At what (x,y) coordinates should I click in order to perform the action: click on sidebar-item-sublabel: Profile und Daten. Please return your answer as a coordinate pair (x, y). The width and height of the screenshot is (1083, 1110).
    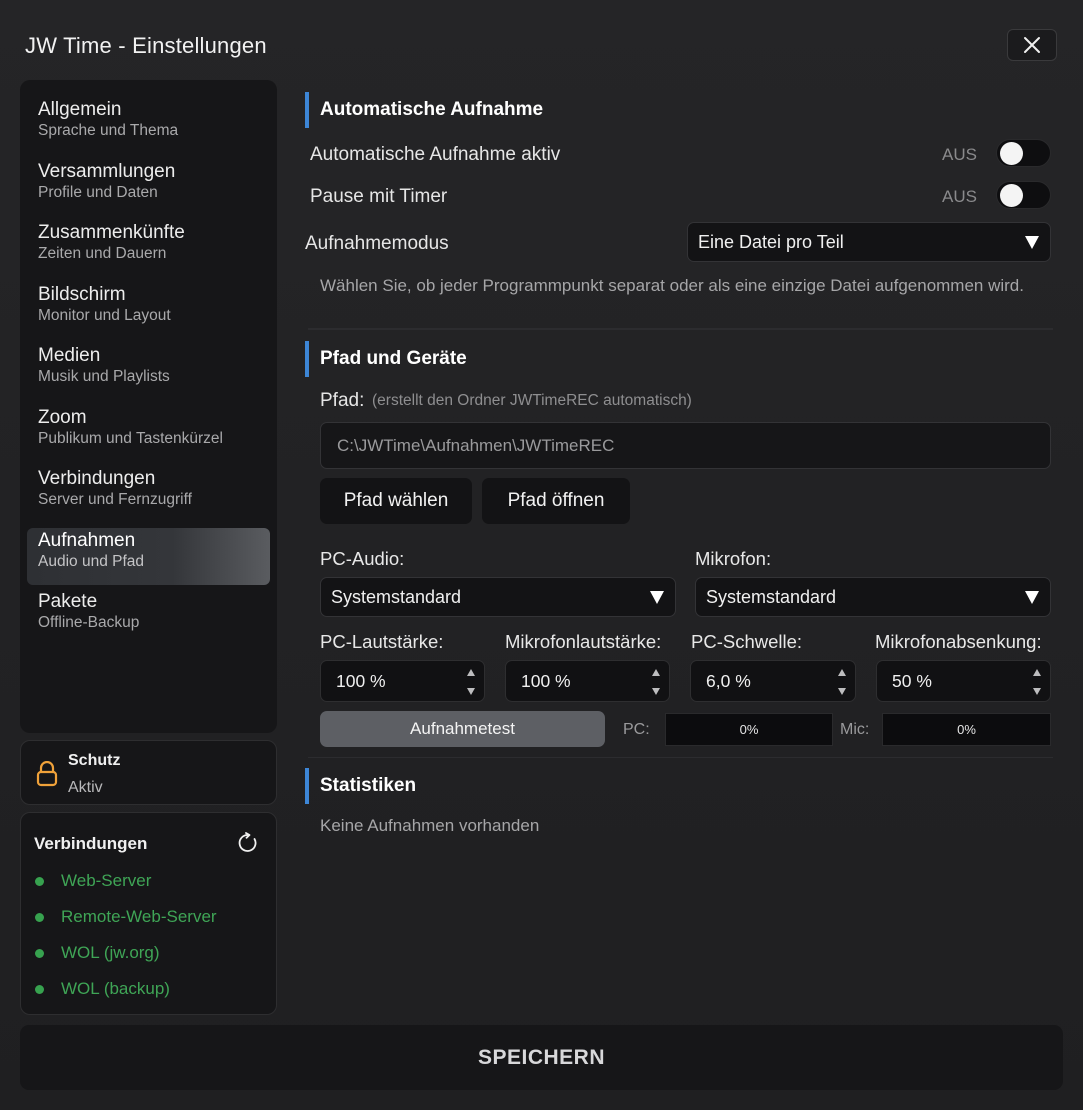
    Looking at the image, I should click on (98, 192).